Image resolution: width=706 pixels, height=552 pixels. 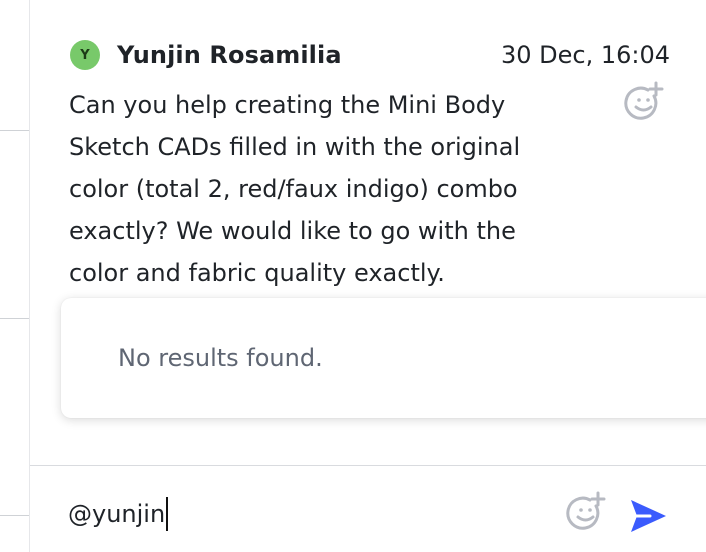 I want to click on left-panel-edge, so click(x=15, y=276).